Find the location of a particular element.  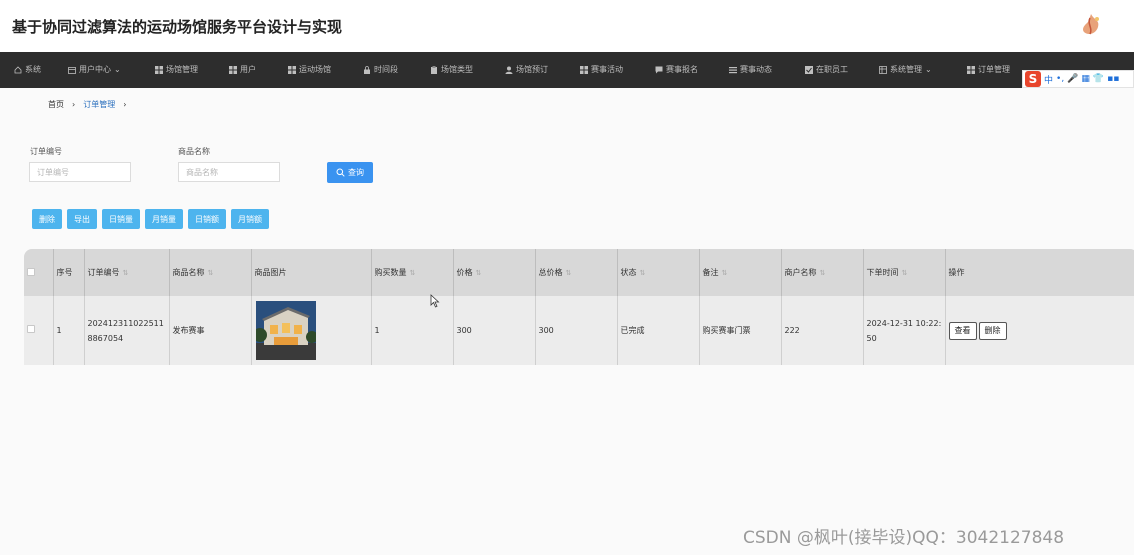

breadcrumb: 首页 › 订单管理 › is located at coordinates (87, 104).